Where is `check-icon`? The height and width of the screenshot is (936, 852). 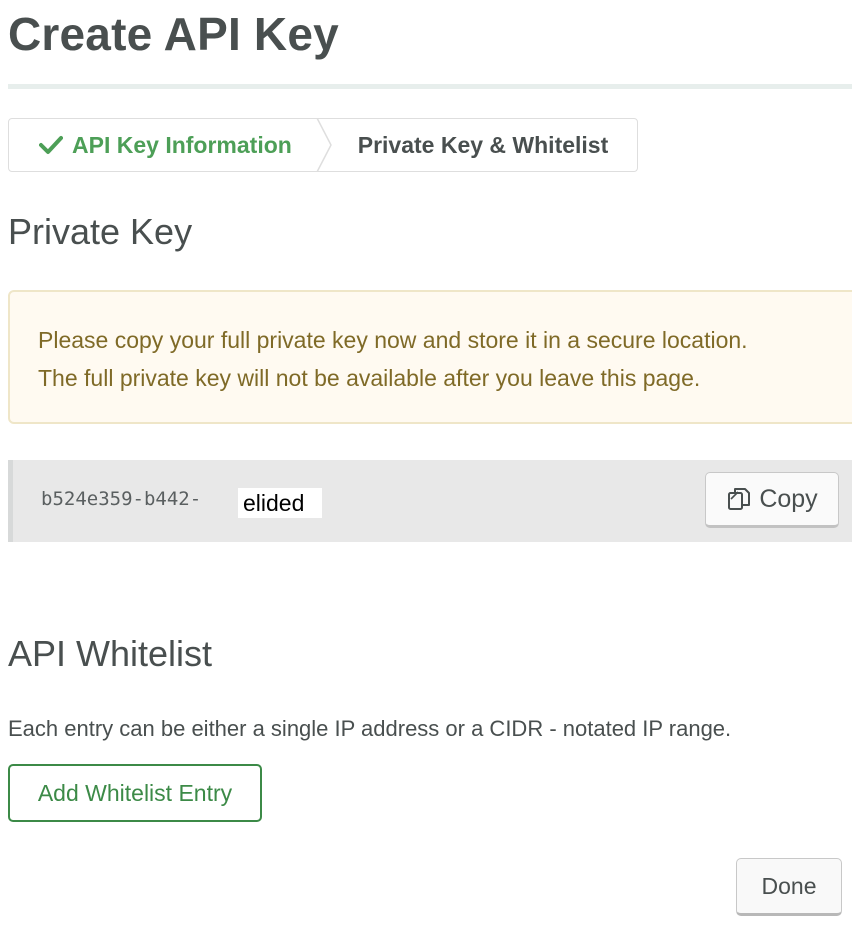
check-icon is located at coordinates (51, 145).